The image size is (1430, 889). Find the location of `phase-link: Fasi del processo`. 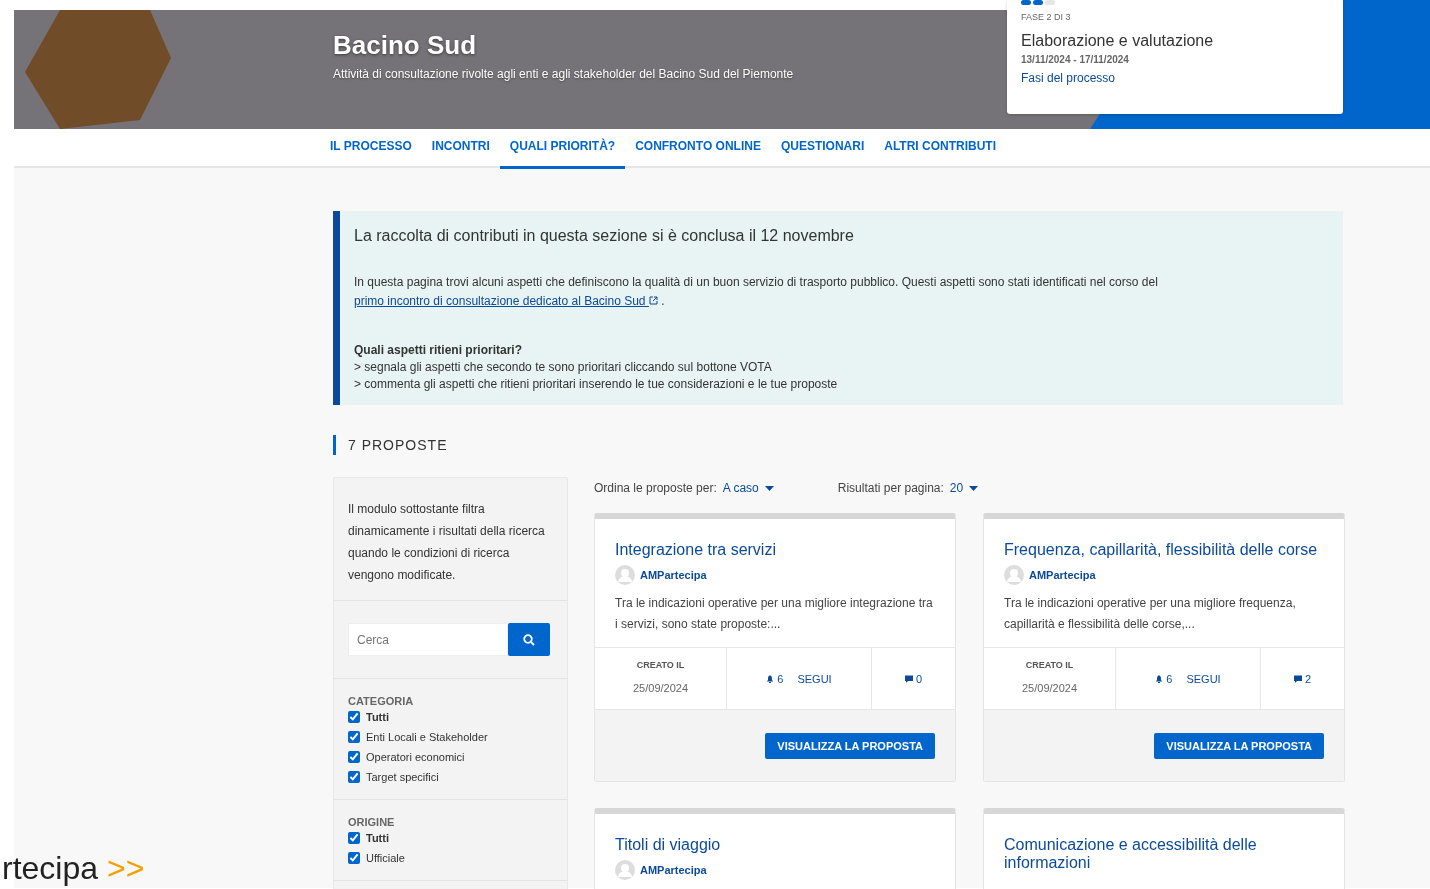

phase-link: Fasi del processo is located at coordinates (1068, 78).